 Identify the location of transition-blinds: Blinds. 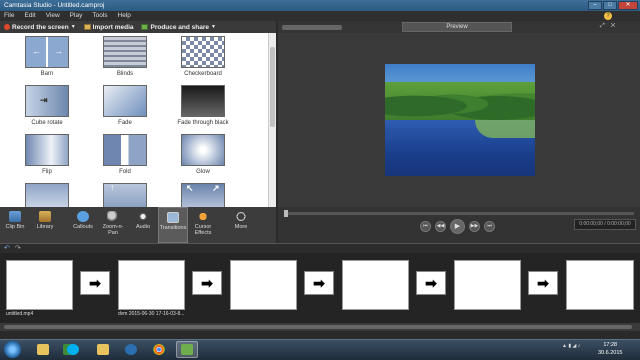
(125, 56).